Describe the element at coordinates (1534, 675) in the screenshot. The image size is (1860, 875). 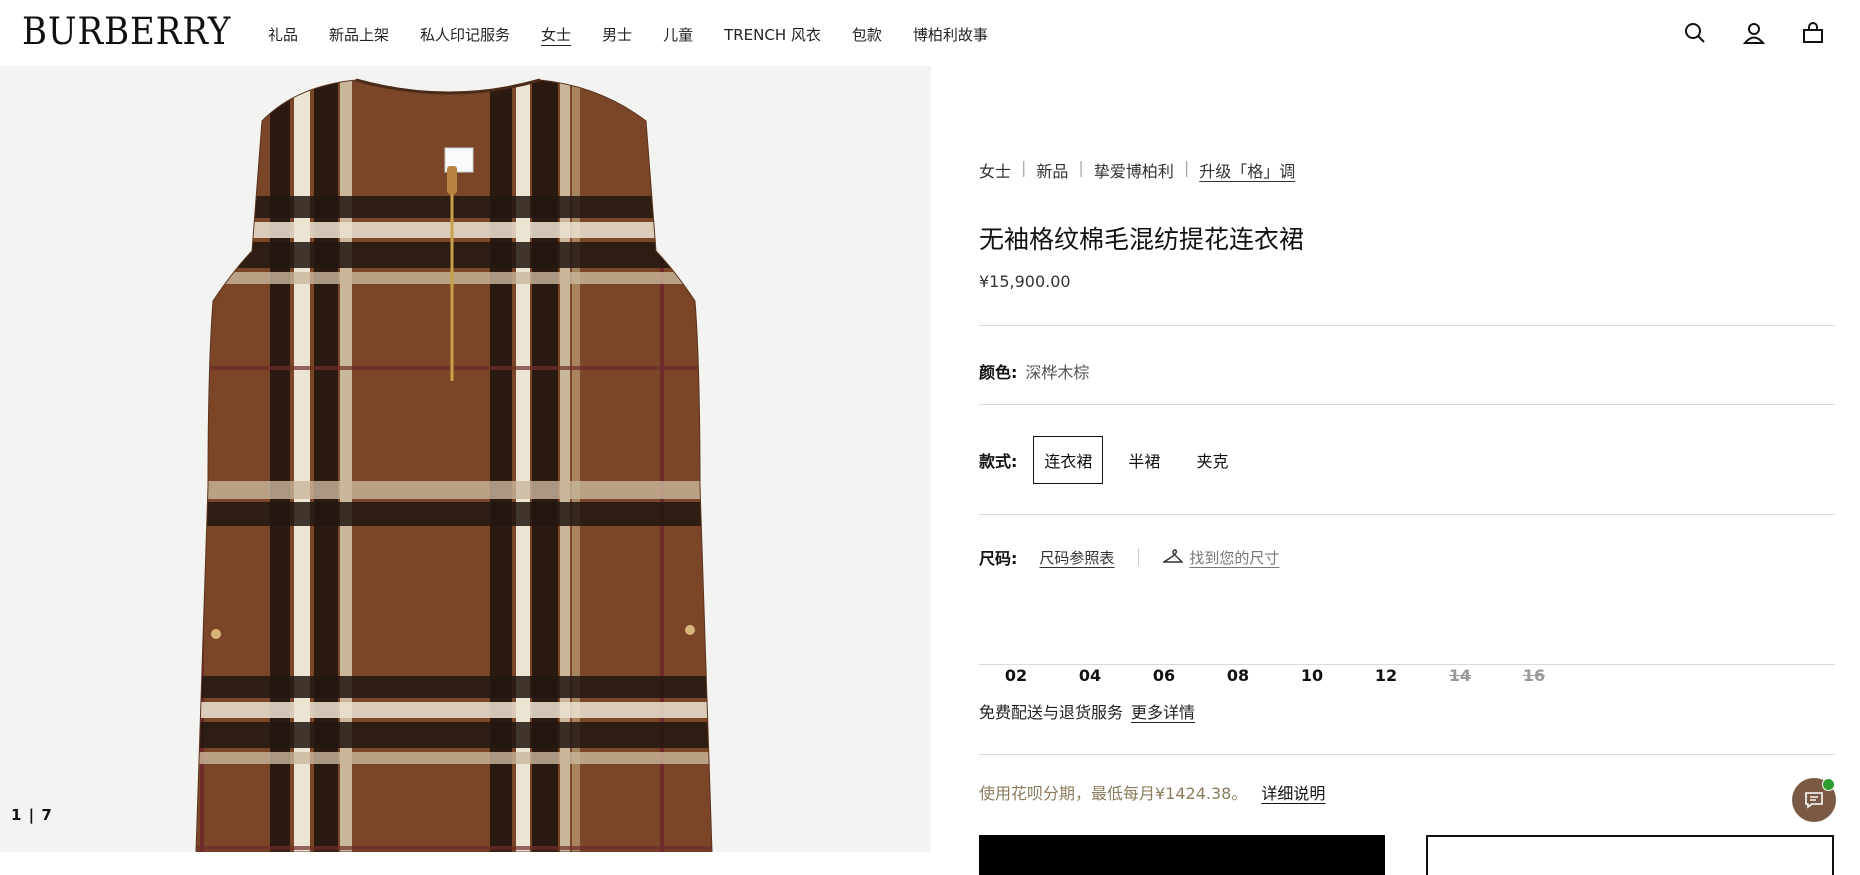
I see `size-option-unavailable: 16` at that location.